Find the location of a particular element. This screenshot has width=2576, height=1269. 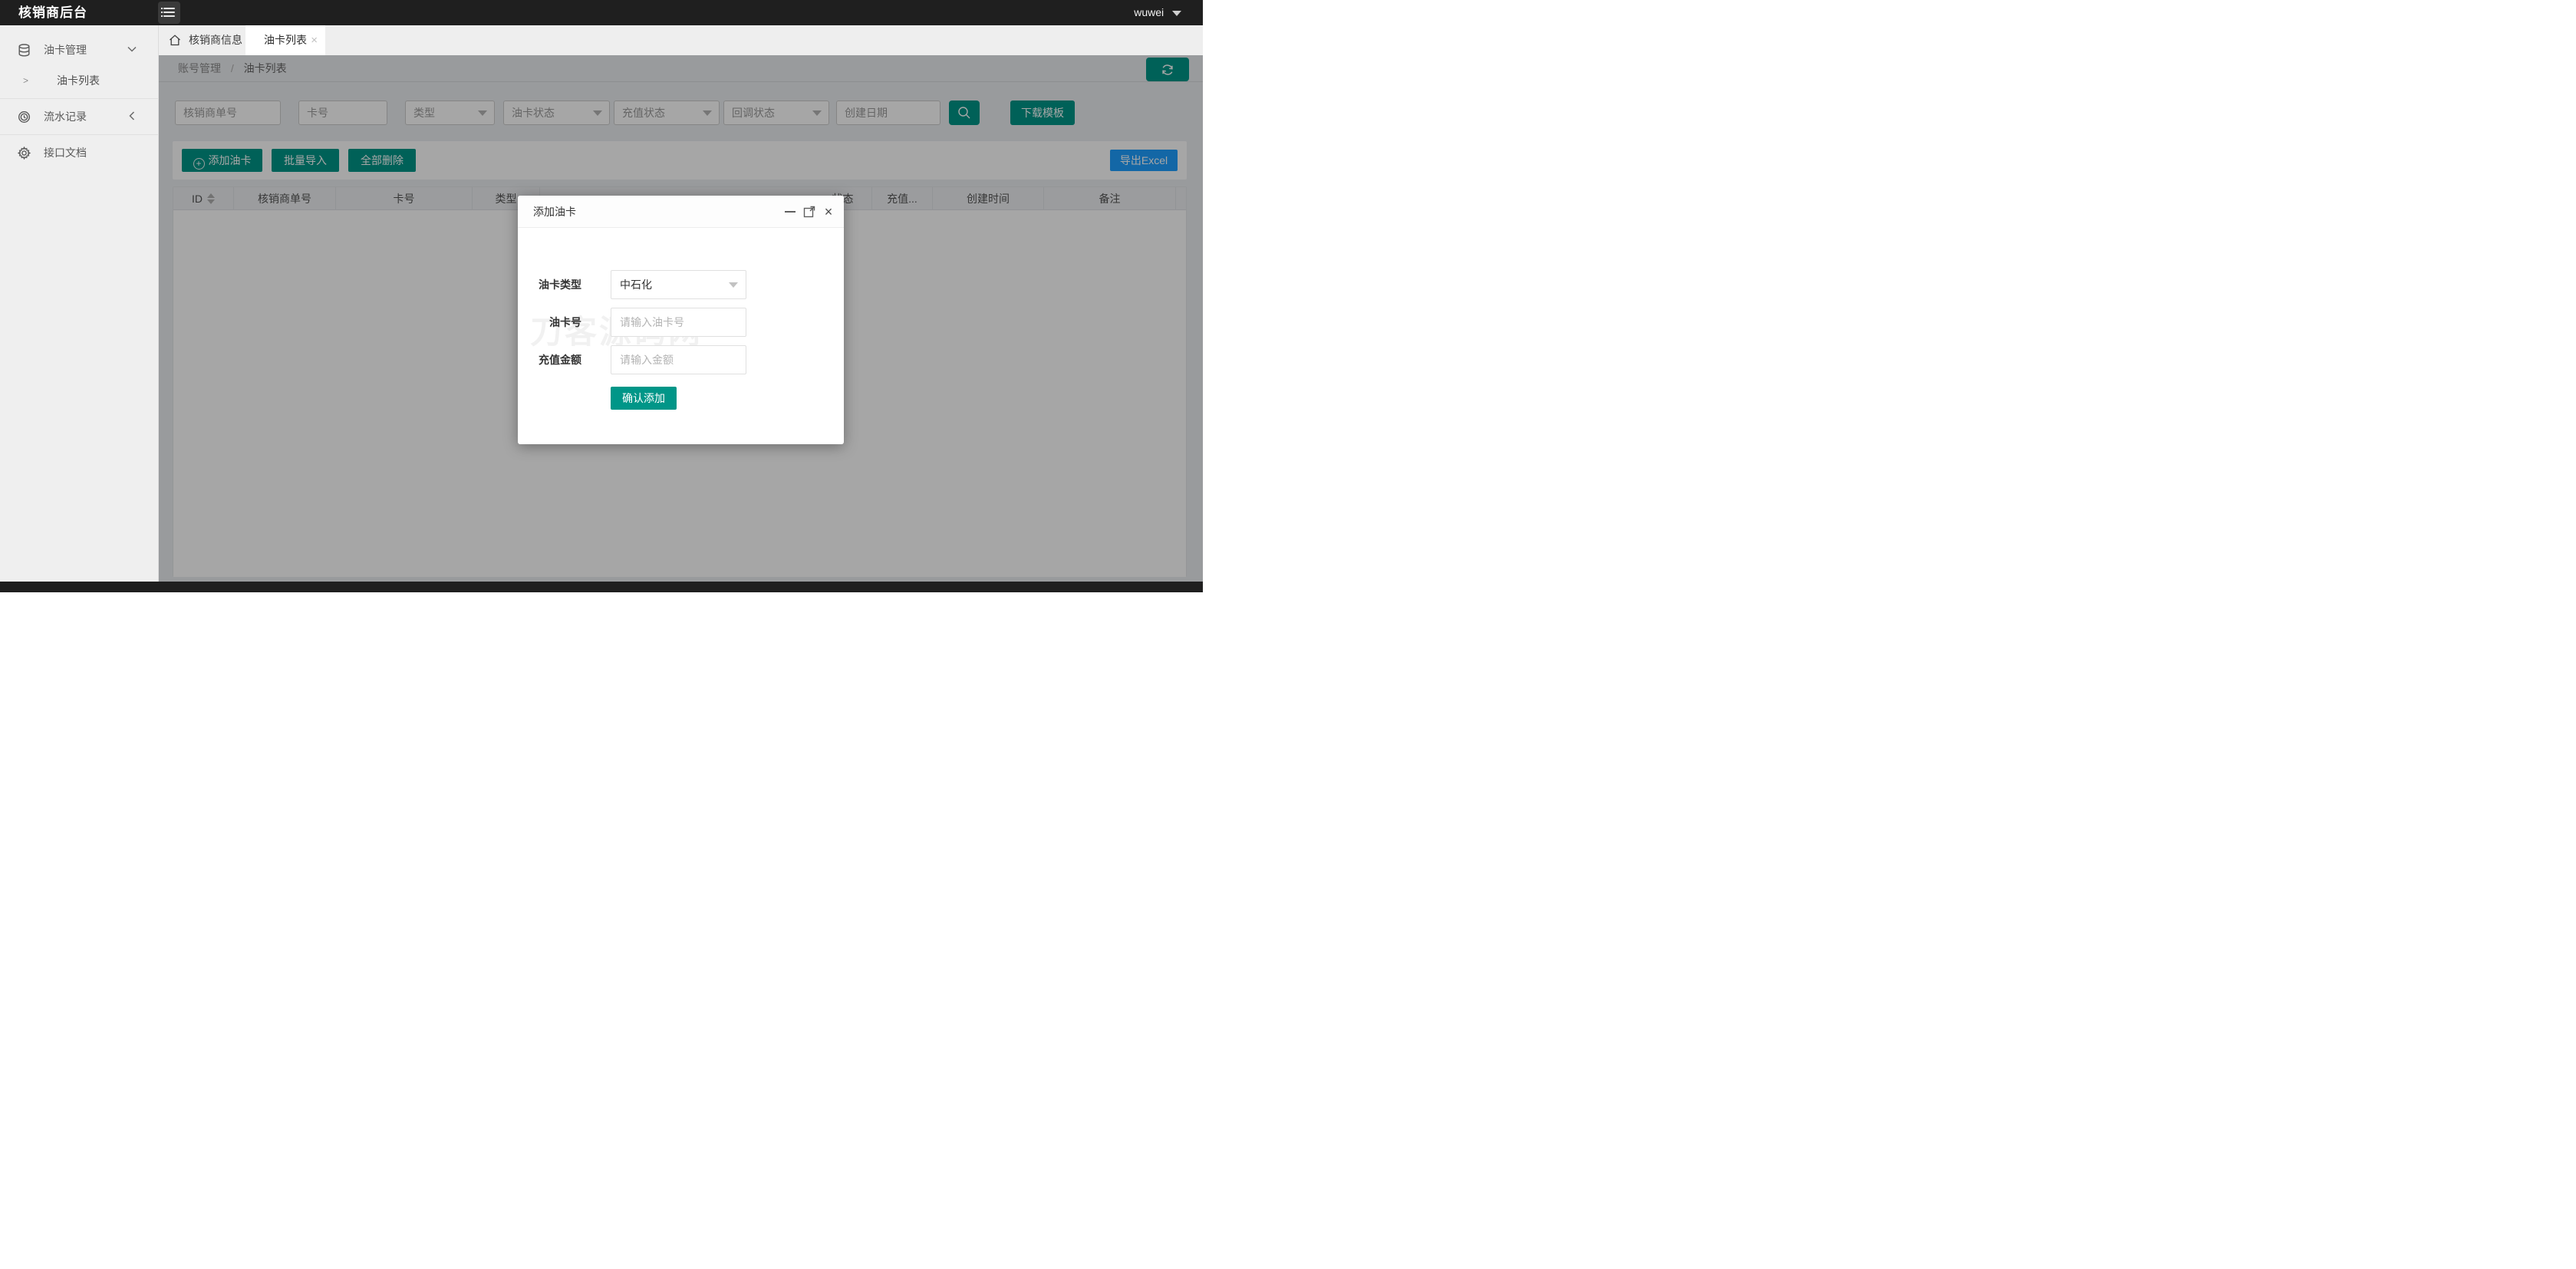

card-no-field is located at coordinates (678, 323).